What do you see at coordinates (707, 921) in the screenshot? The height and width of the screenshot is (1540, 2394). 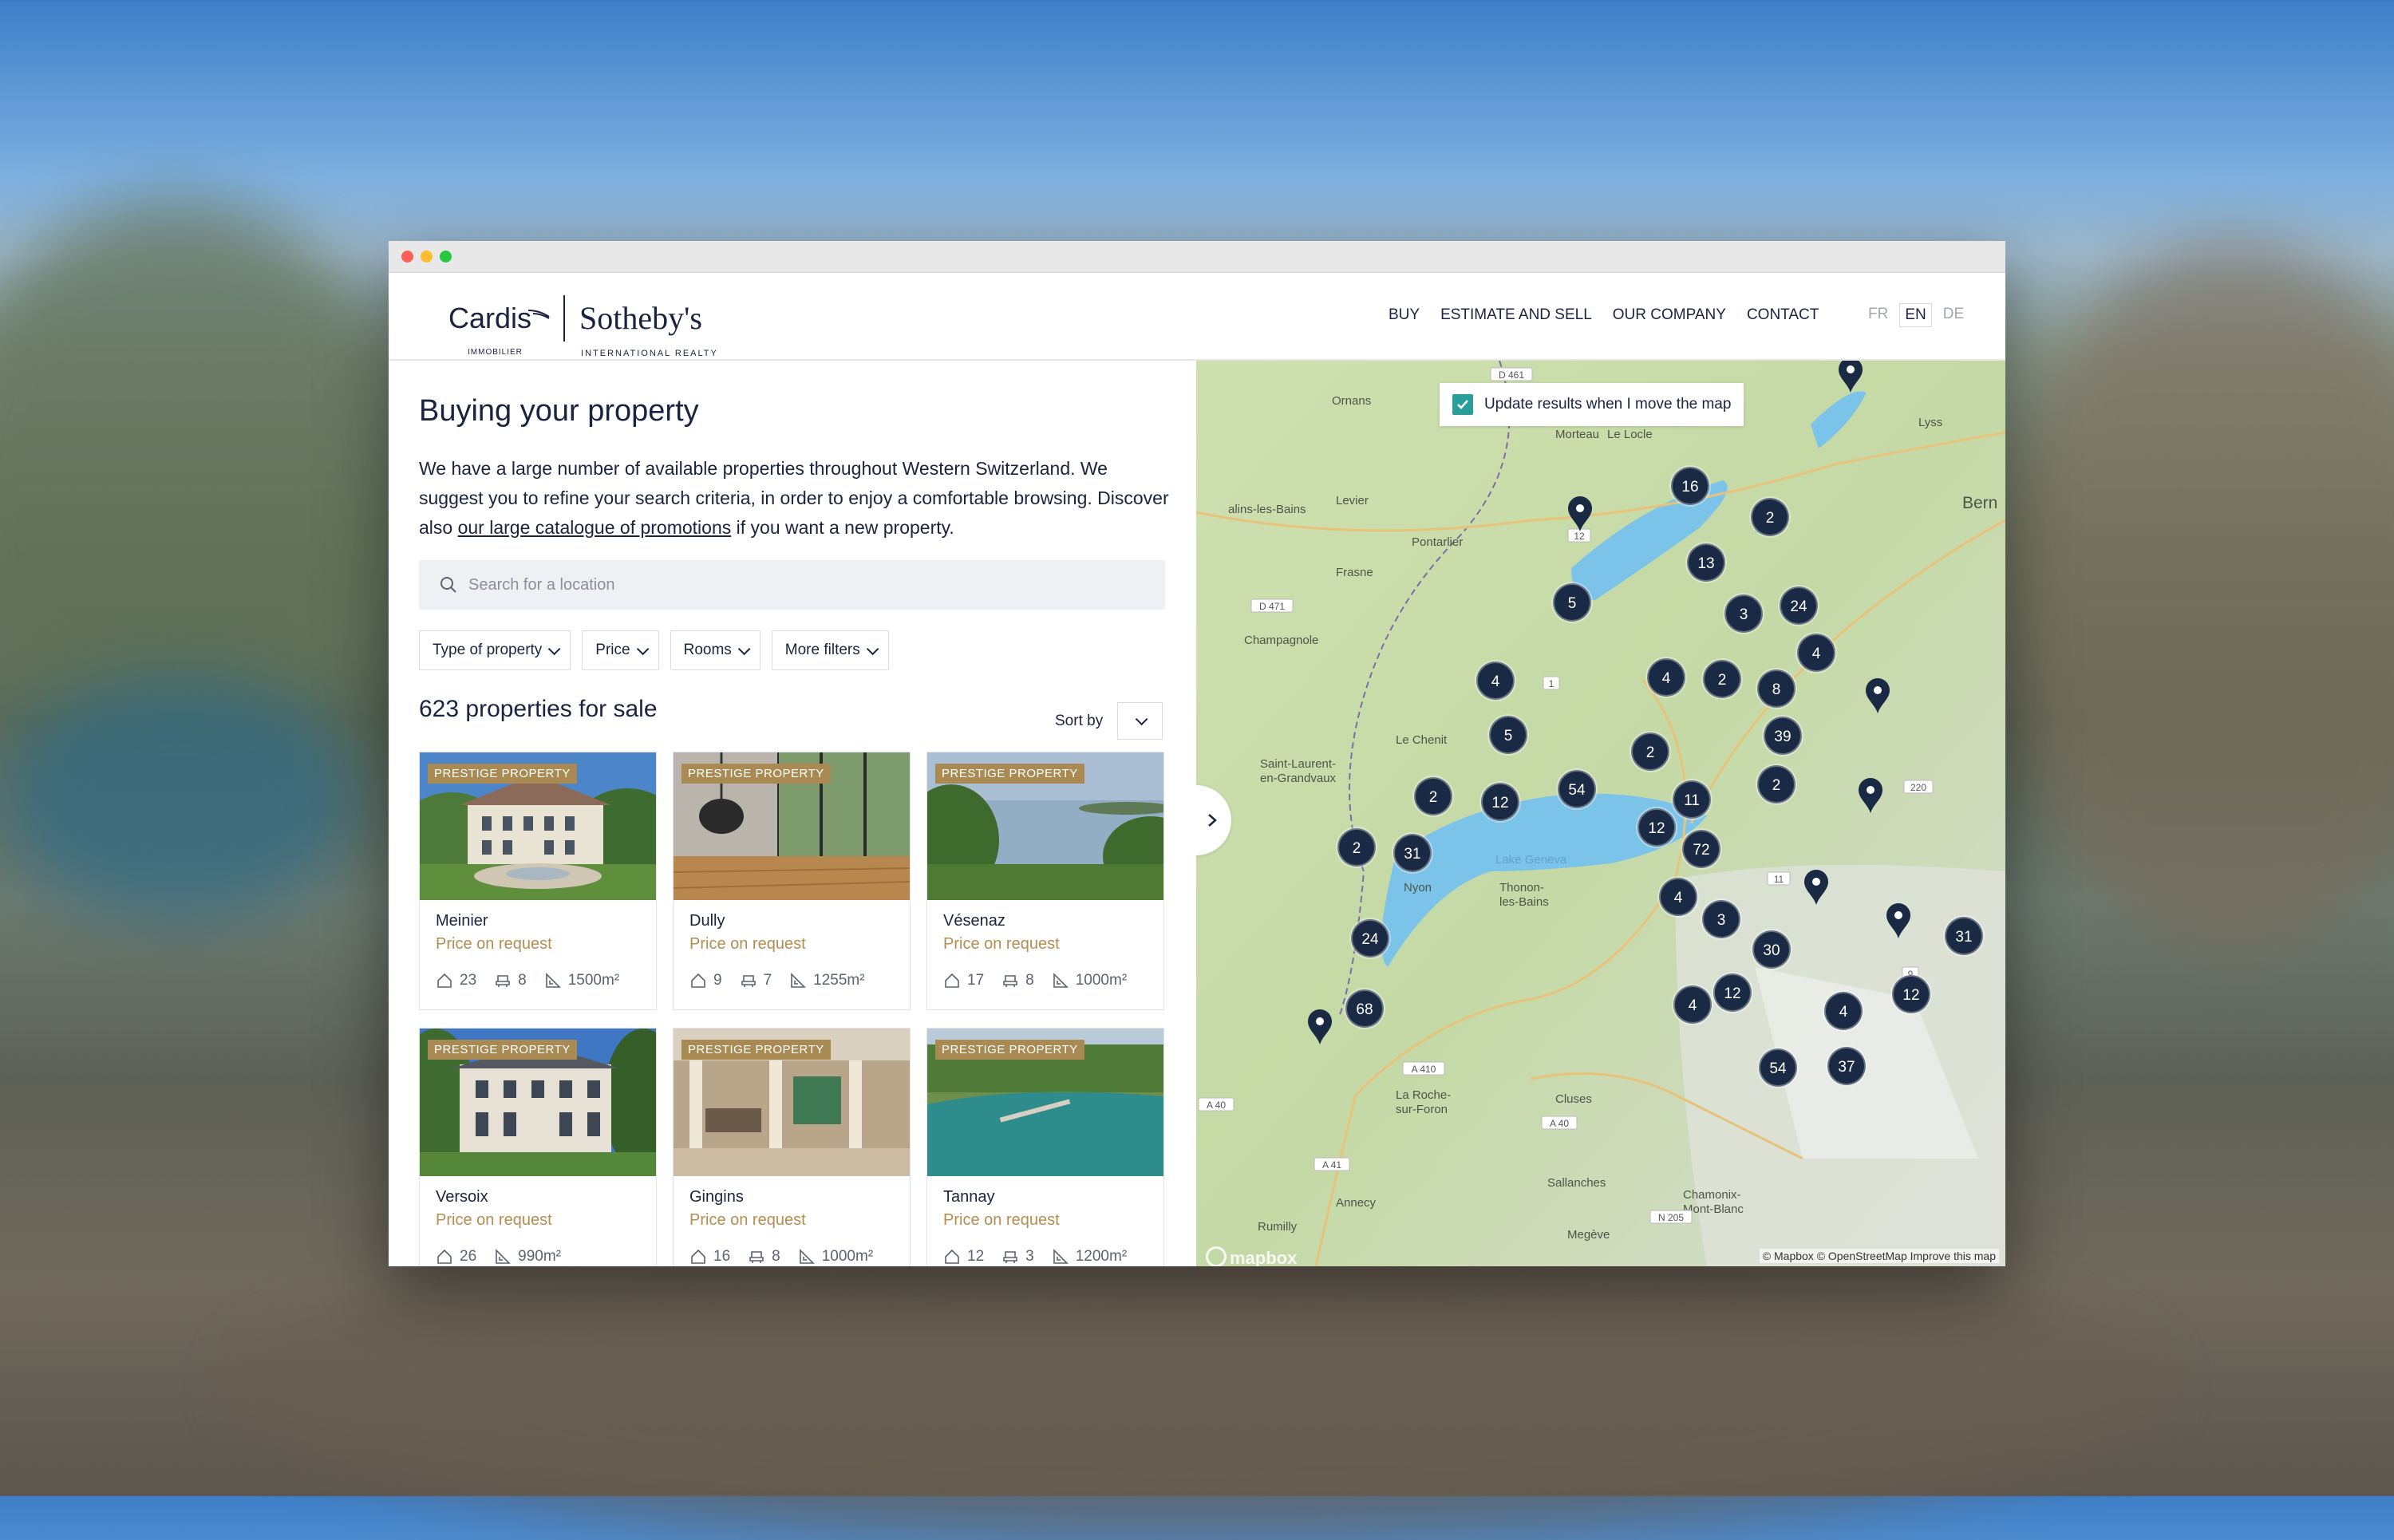 I see `property-name: Dully` at bounding box center [707, 921].